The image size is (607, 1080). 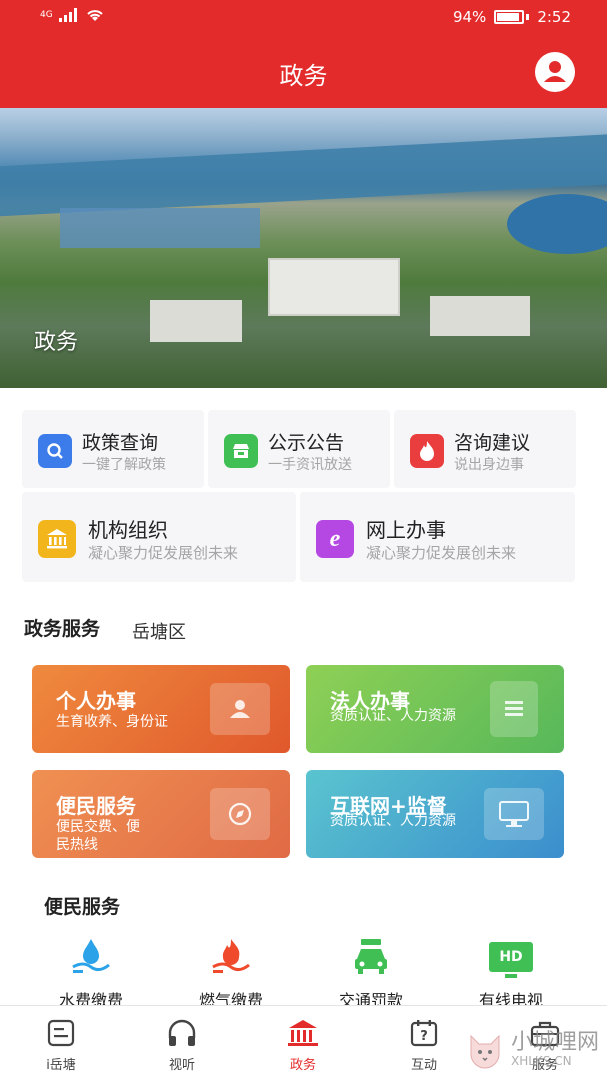 What do you see at coordinates (406, 530) in the screenshot?
I see `quick-link-title: 网上办事` at bounding box center [406, 530].